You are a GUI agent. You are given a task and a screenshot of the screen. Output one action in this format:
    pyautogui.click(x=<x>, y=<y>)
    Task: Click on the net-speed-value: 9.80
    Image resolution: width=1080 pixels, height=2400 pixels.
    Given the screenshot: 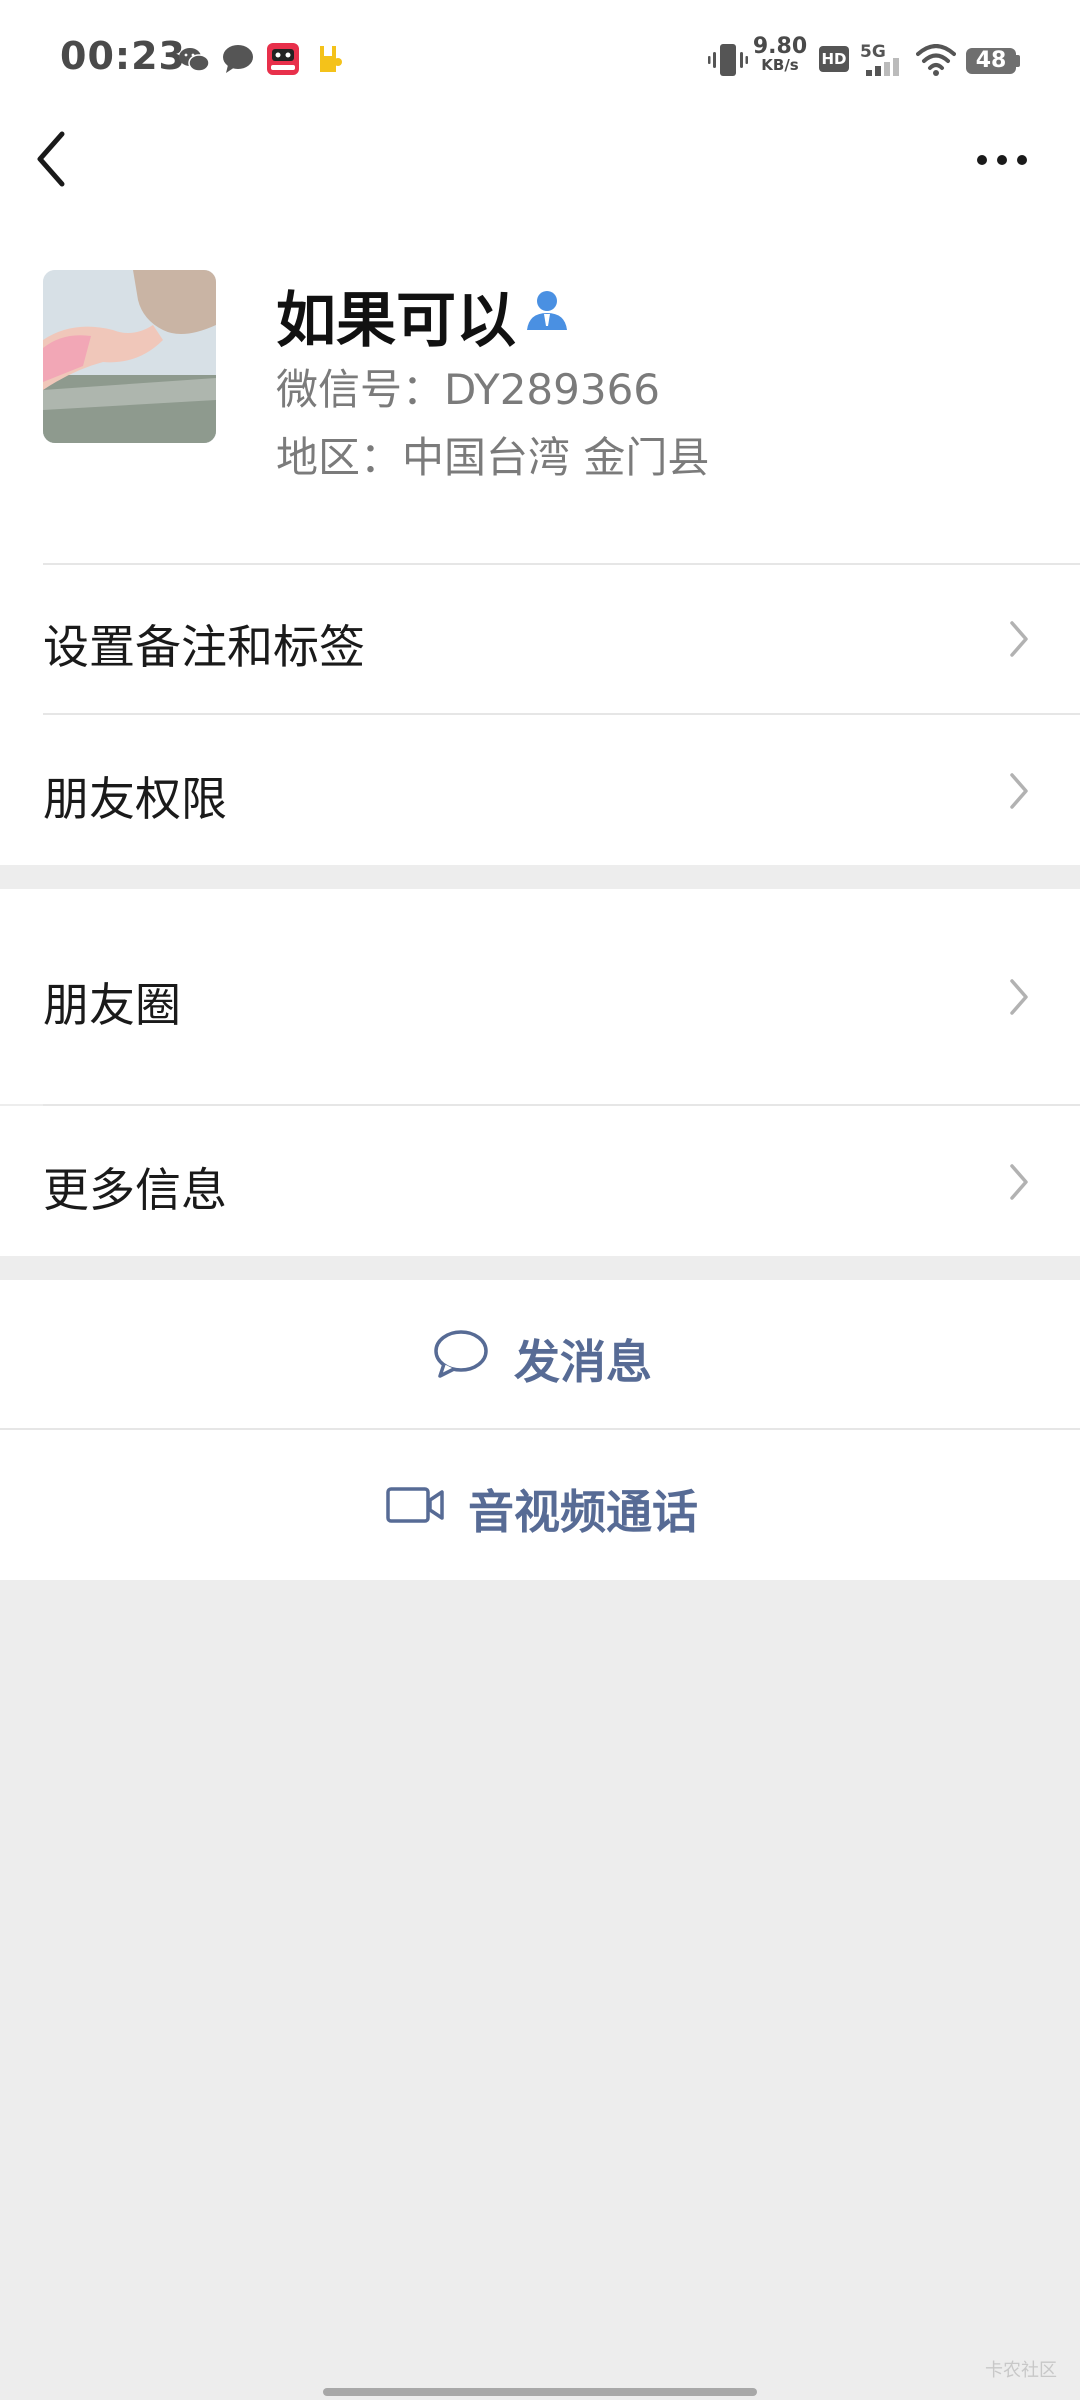 What is the action you would take?
    pyautogui.click(x=780, y=46)
    